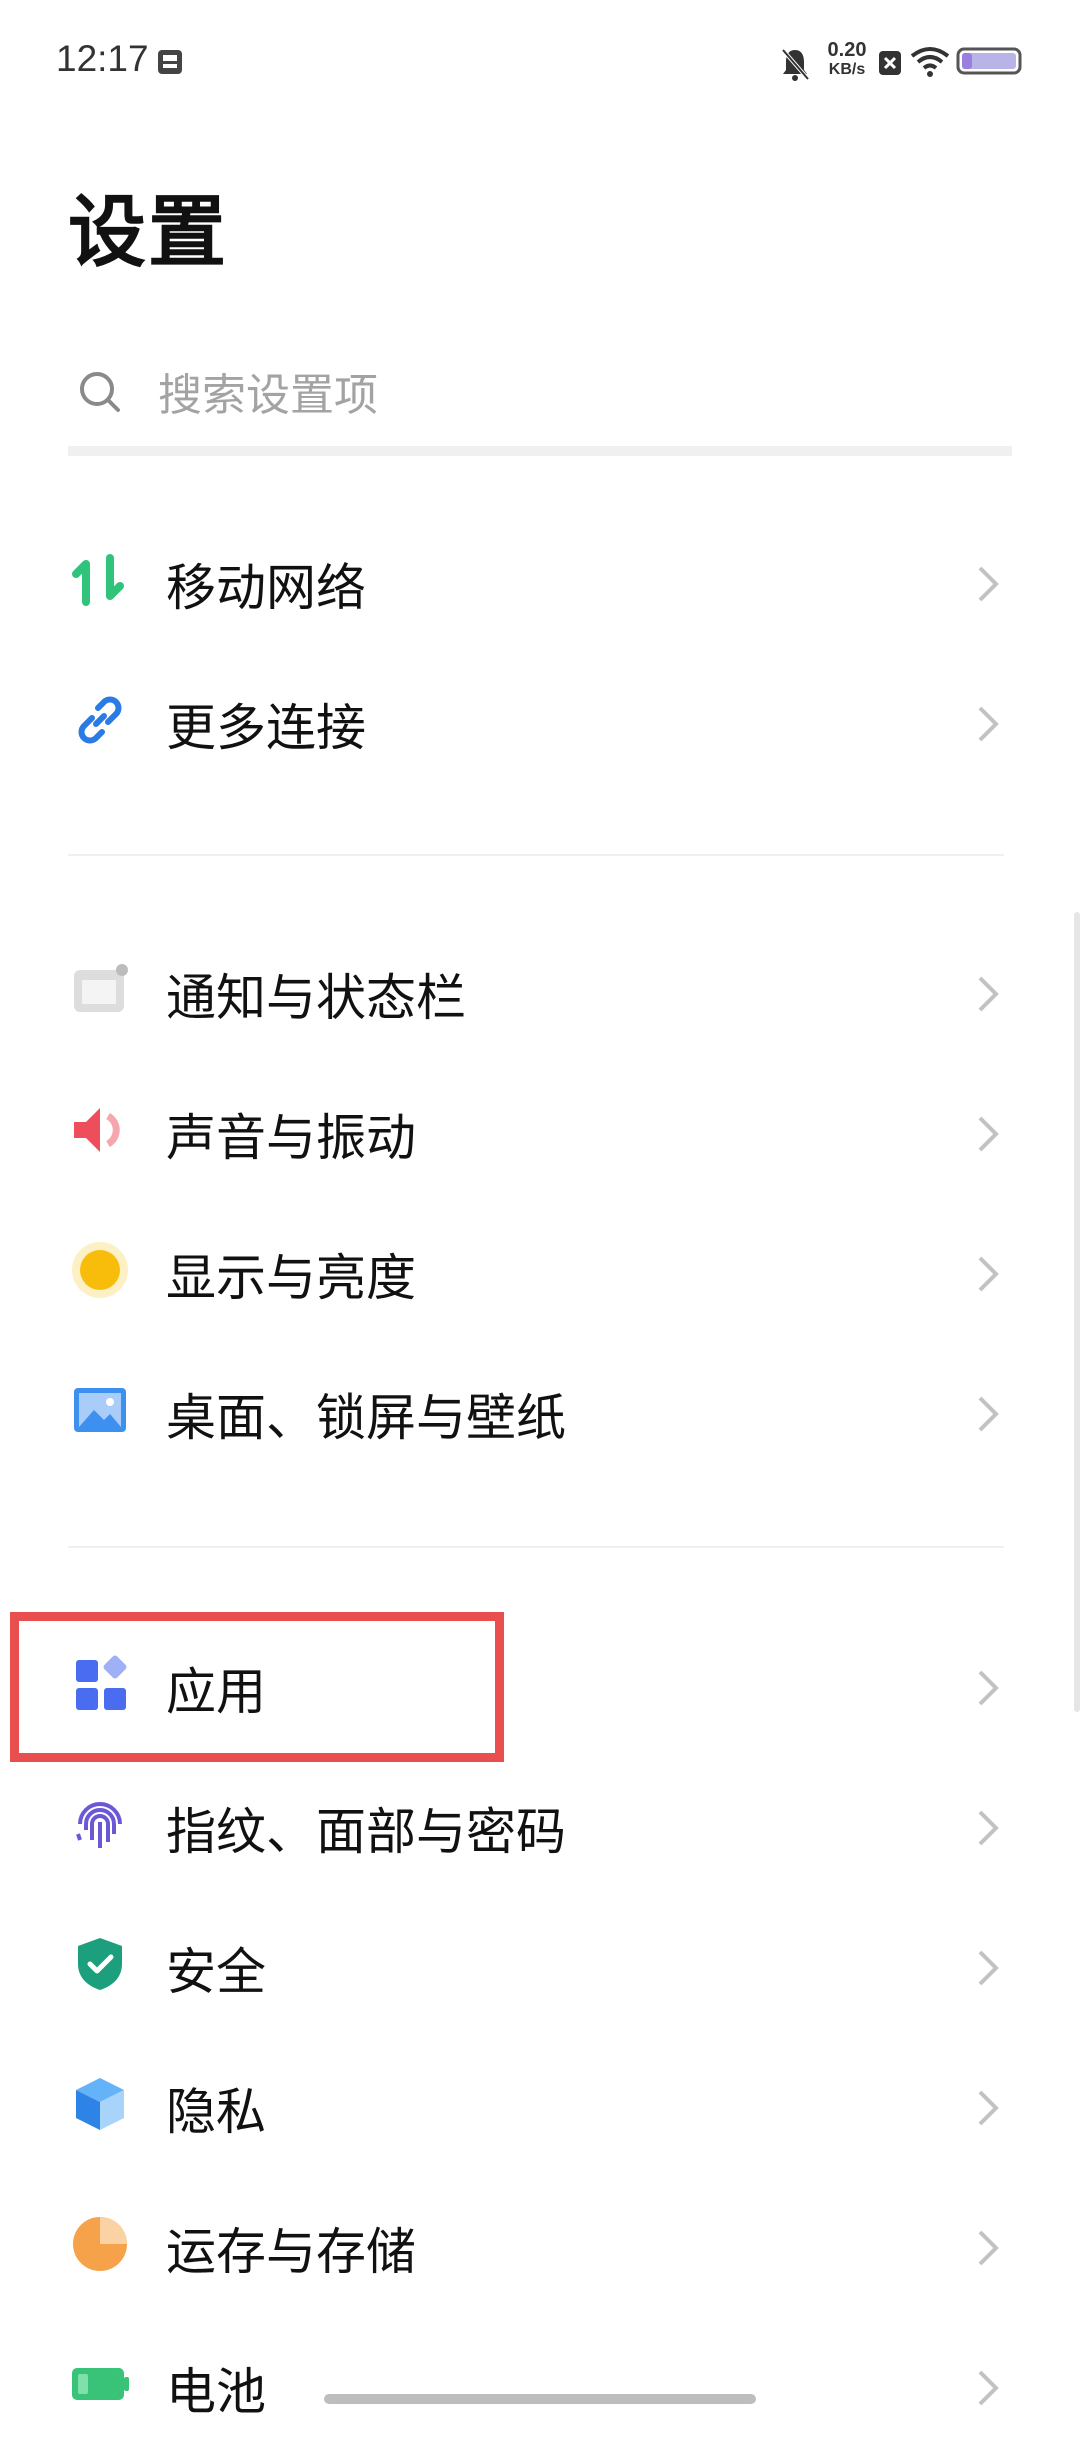 Image resolution: width=1080 pixels, height=2454 pixels. I want to click on network-speed-value: 0.20, so click(847, 50).